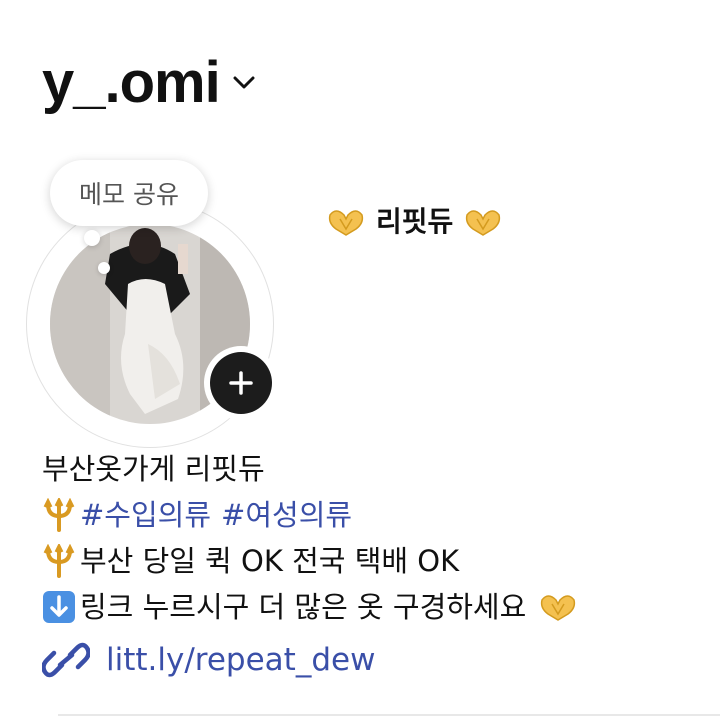 The height and width of the screenshot is (718, 720). What do you see at coordinates (303, 607) in the screenshot?
I see `bio-text: 링크 누르시구 더 많은 옷 구경하세요` at bounding box center [303, 607].